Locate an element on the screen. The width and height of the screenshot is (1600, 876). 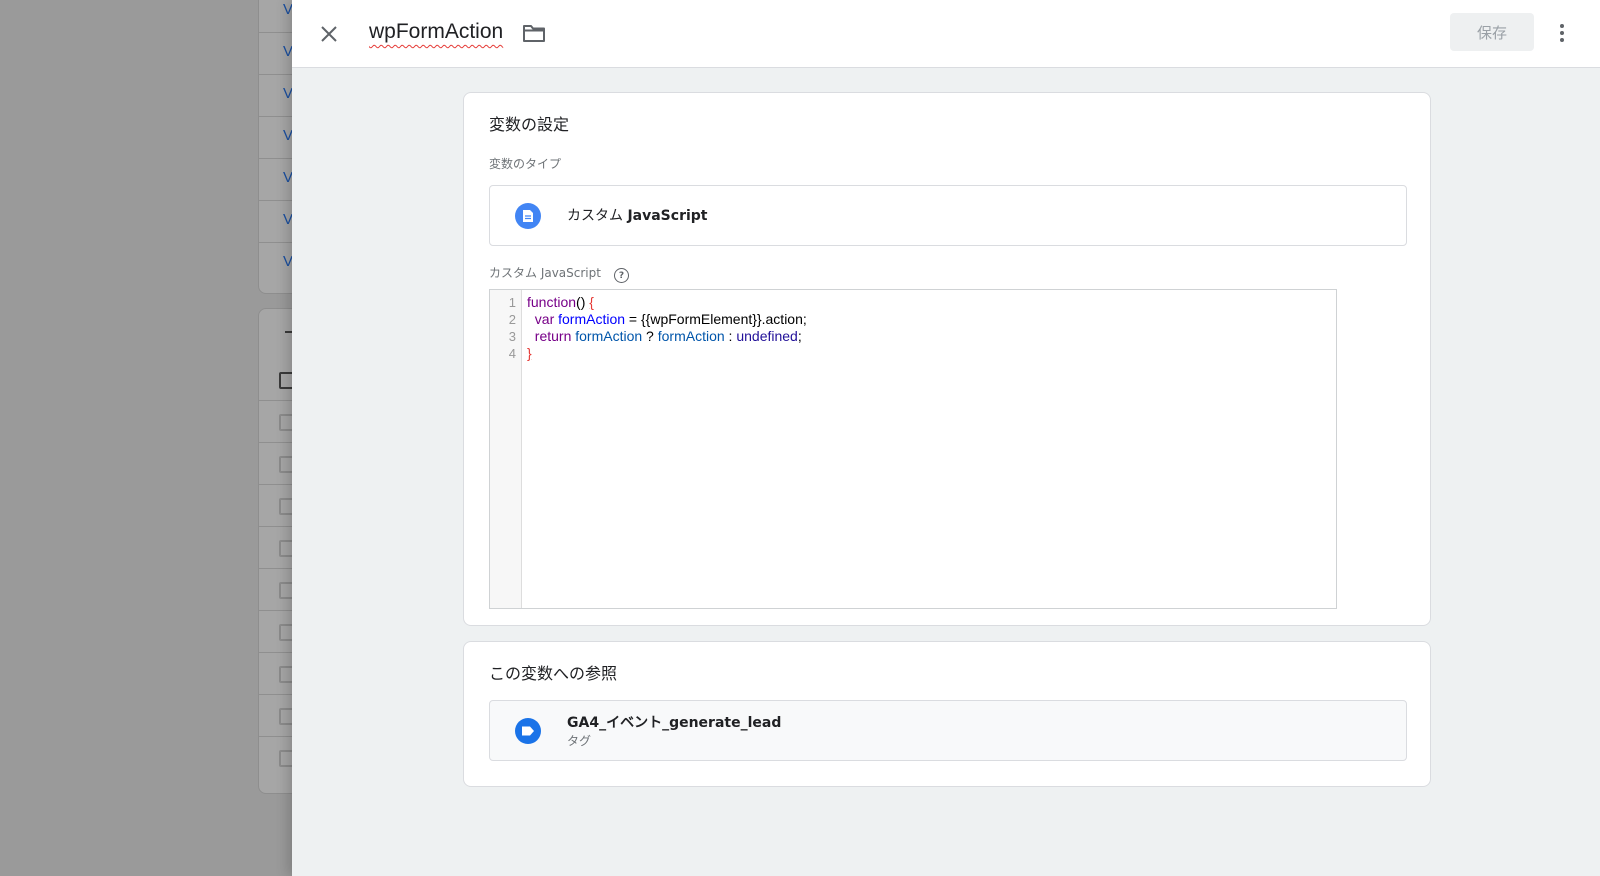
references-card-title: この変数への参照 is located at coordinates (553, 673).